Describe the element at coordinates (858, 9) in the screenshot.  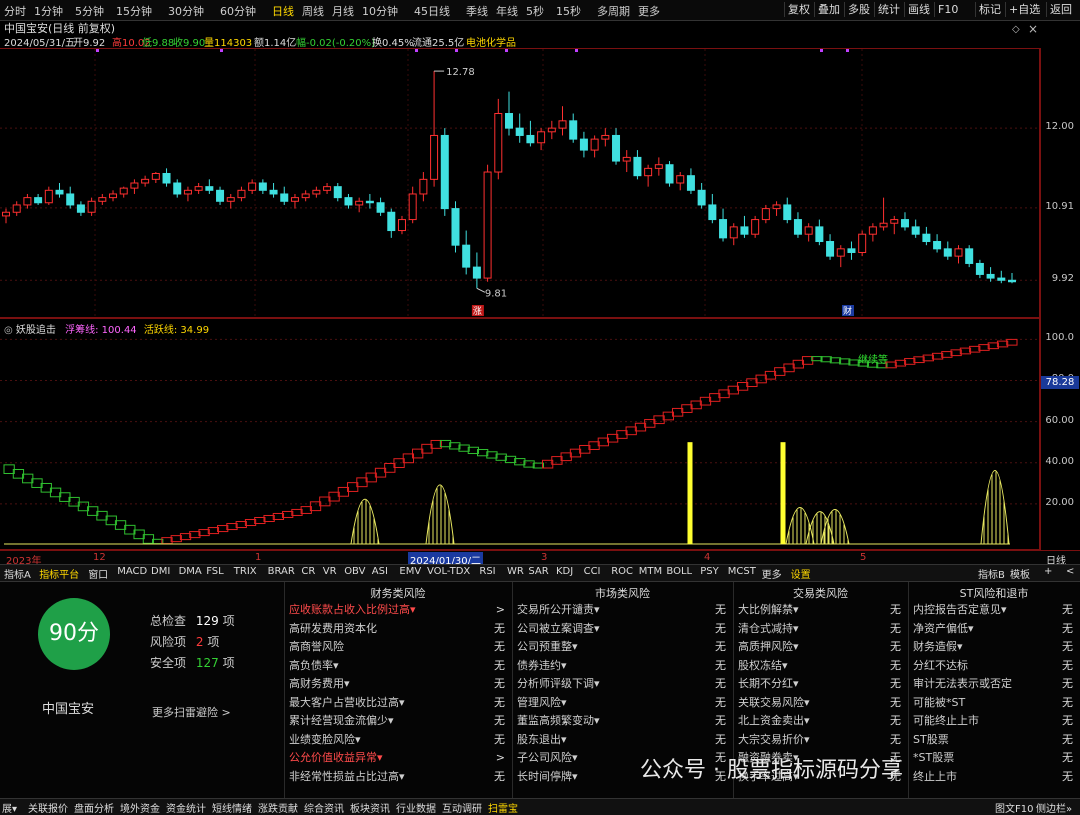
I see `toolbar-btn-2: 多股` at that location.